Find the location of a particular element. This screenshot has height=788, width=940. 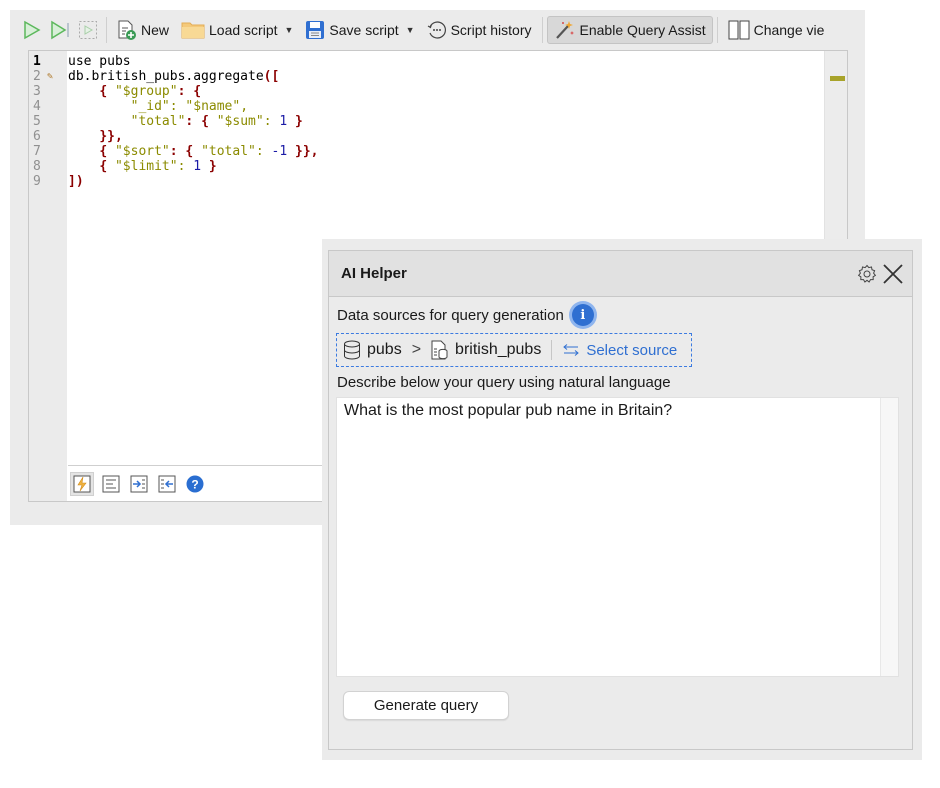

gear-icon is located at coordinates (867, 274).